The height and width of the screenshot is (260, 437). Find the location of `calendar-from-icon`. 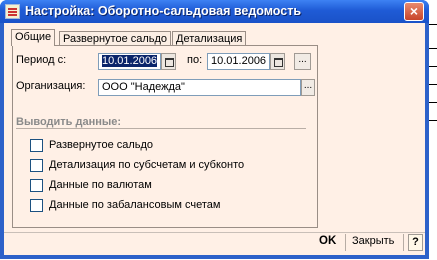

calendar-from-icon is located at coordinates (168, 61).